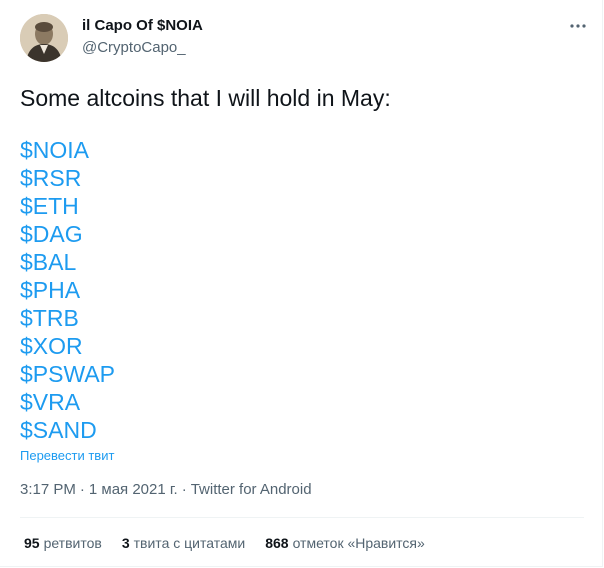 This screenshot has width=604, height=568. I want to click on cashtag-link: $VRA, so click(67, 402).